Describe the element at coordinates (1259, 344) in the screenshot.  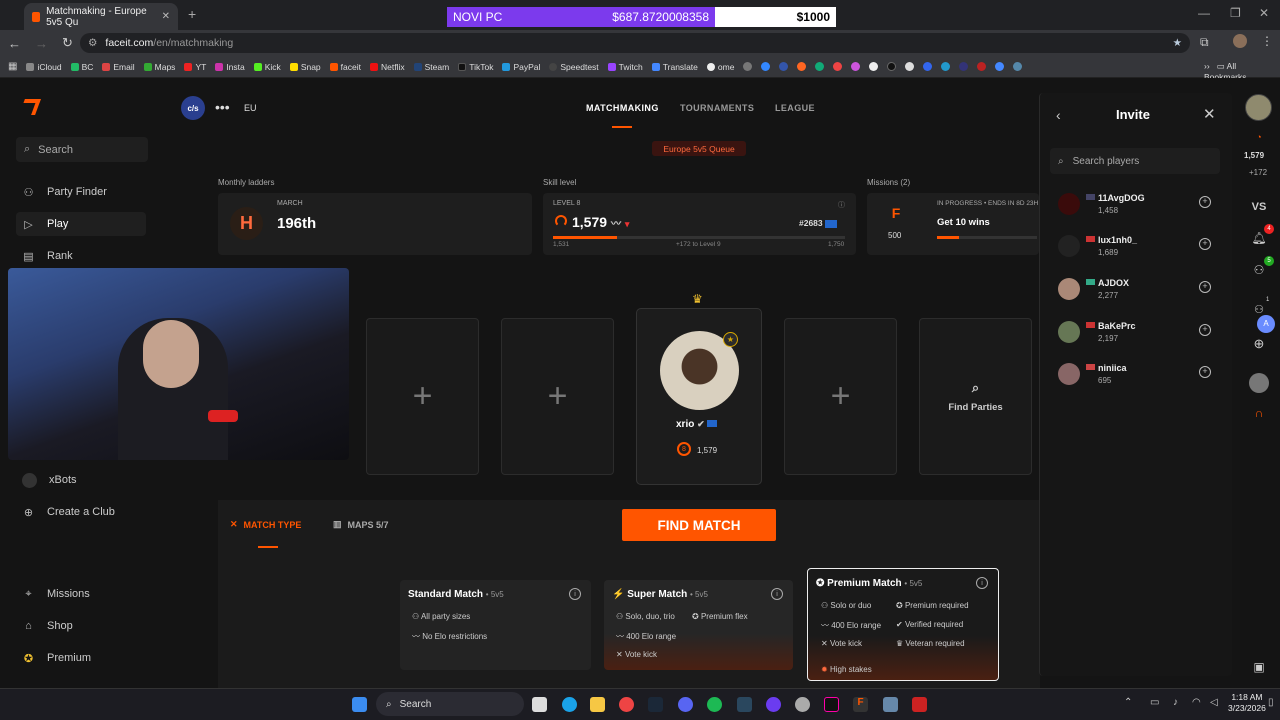
I see `plus-circle-icon: ⊕` at that location.